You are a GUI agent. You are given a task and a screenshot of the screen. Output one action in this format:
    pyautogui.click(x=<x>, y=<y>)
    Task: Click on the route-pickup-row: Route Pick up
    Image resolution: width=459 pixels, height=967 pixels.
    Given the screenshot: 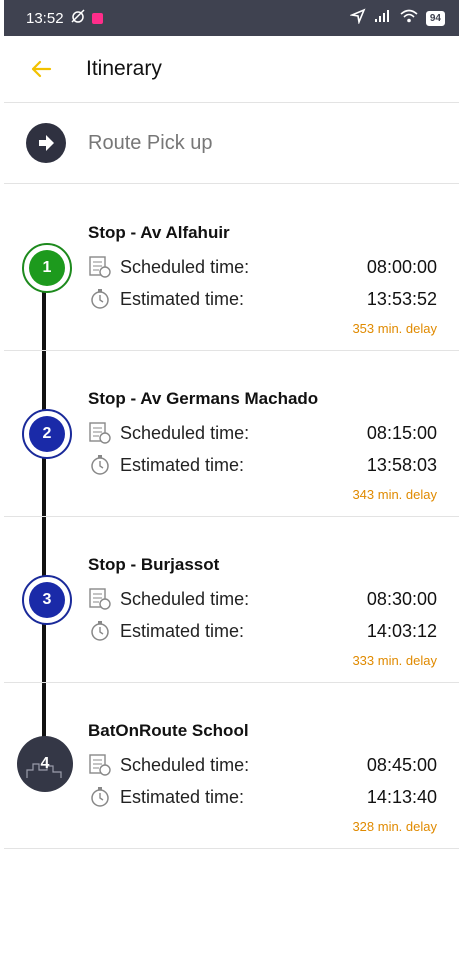 What is the action you would take?
    pyautogui.click(x=231, y=143)
    